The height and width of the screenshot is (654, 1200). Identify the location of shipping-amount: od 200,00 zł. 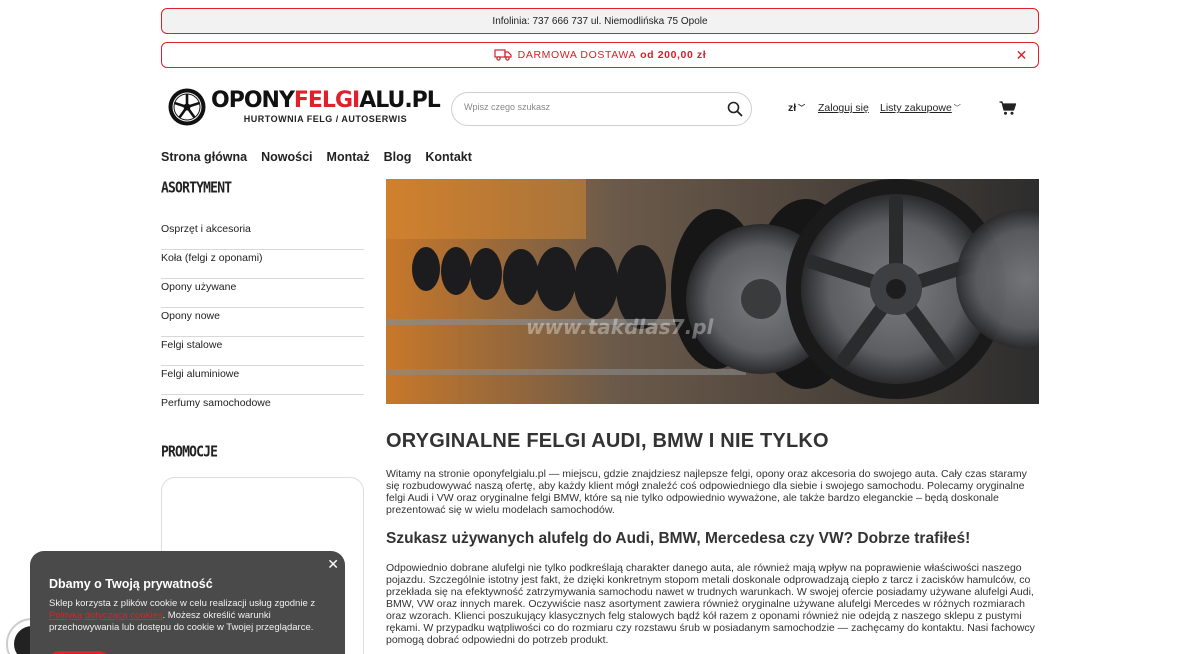
(673, 55).